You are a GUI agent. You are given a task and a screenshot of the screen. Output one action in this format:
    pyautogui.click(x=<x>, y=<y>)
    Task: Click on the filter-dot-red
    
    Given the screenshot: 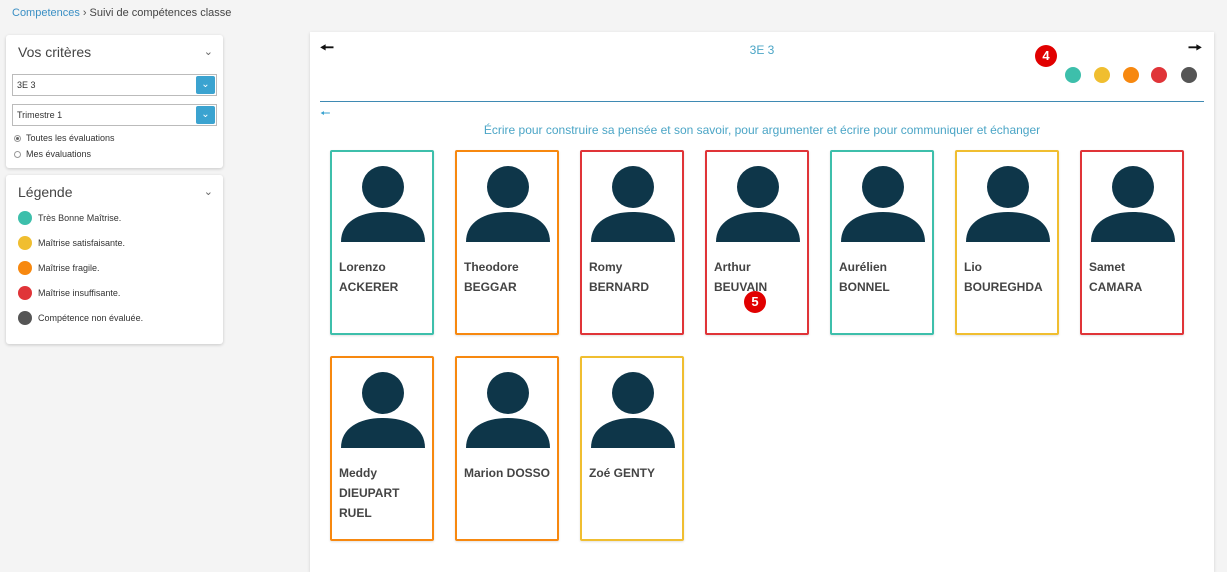 What is the action you would take?
    pyautogui.click(x=1159, y=75)
    